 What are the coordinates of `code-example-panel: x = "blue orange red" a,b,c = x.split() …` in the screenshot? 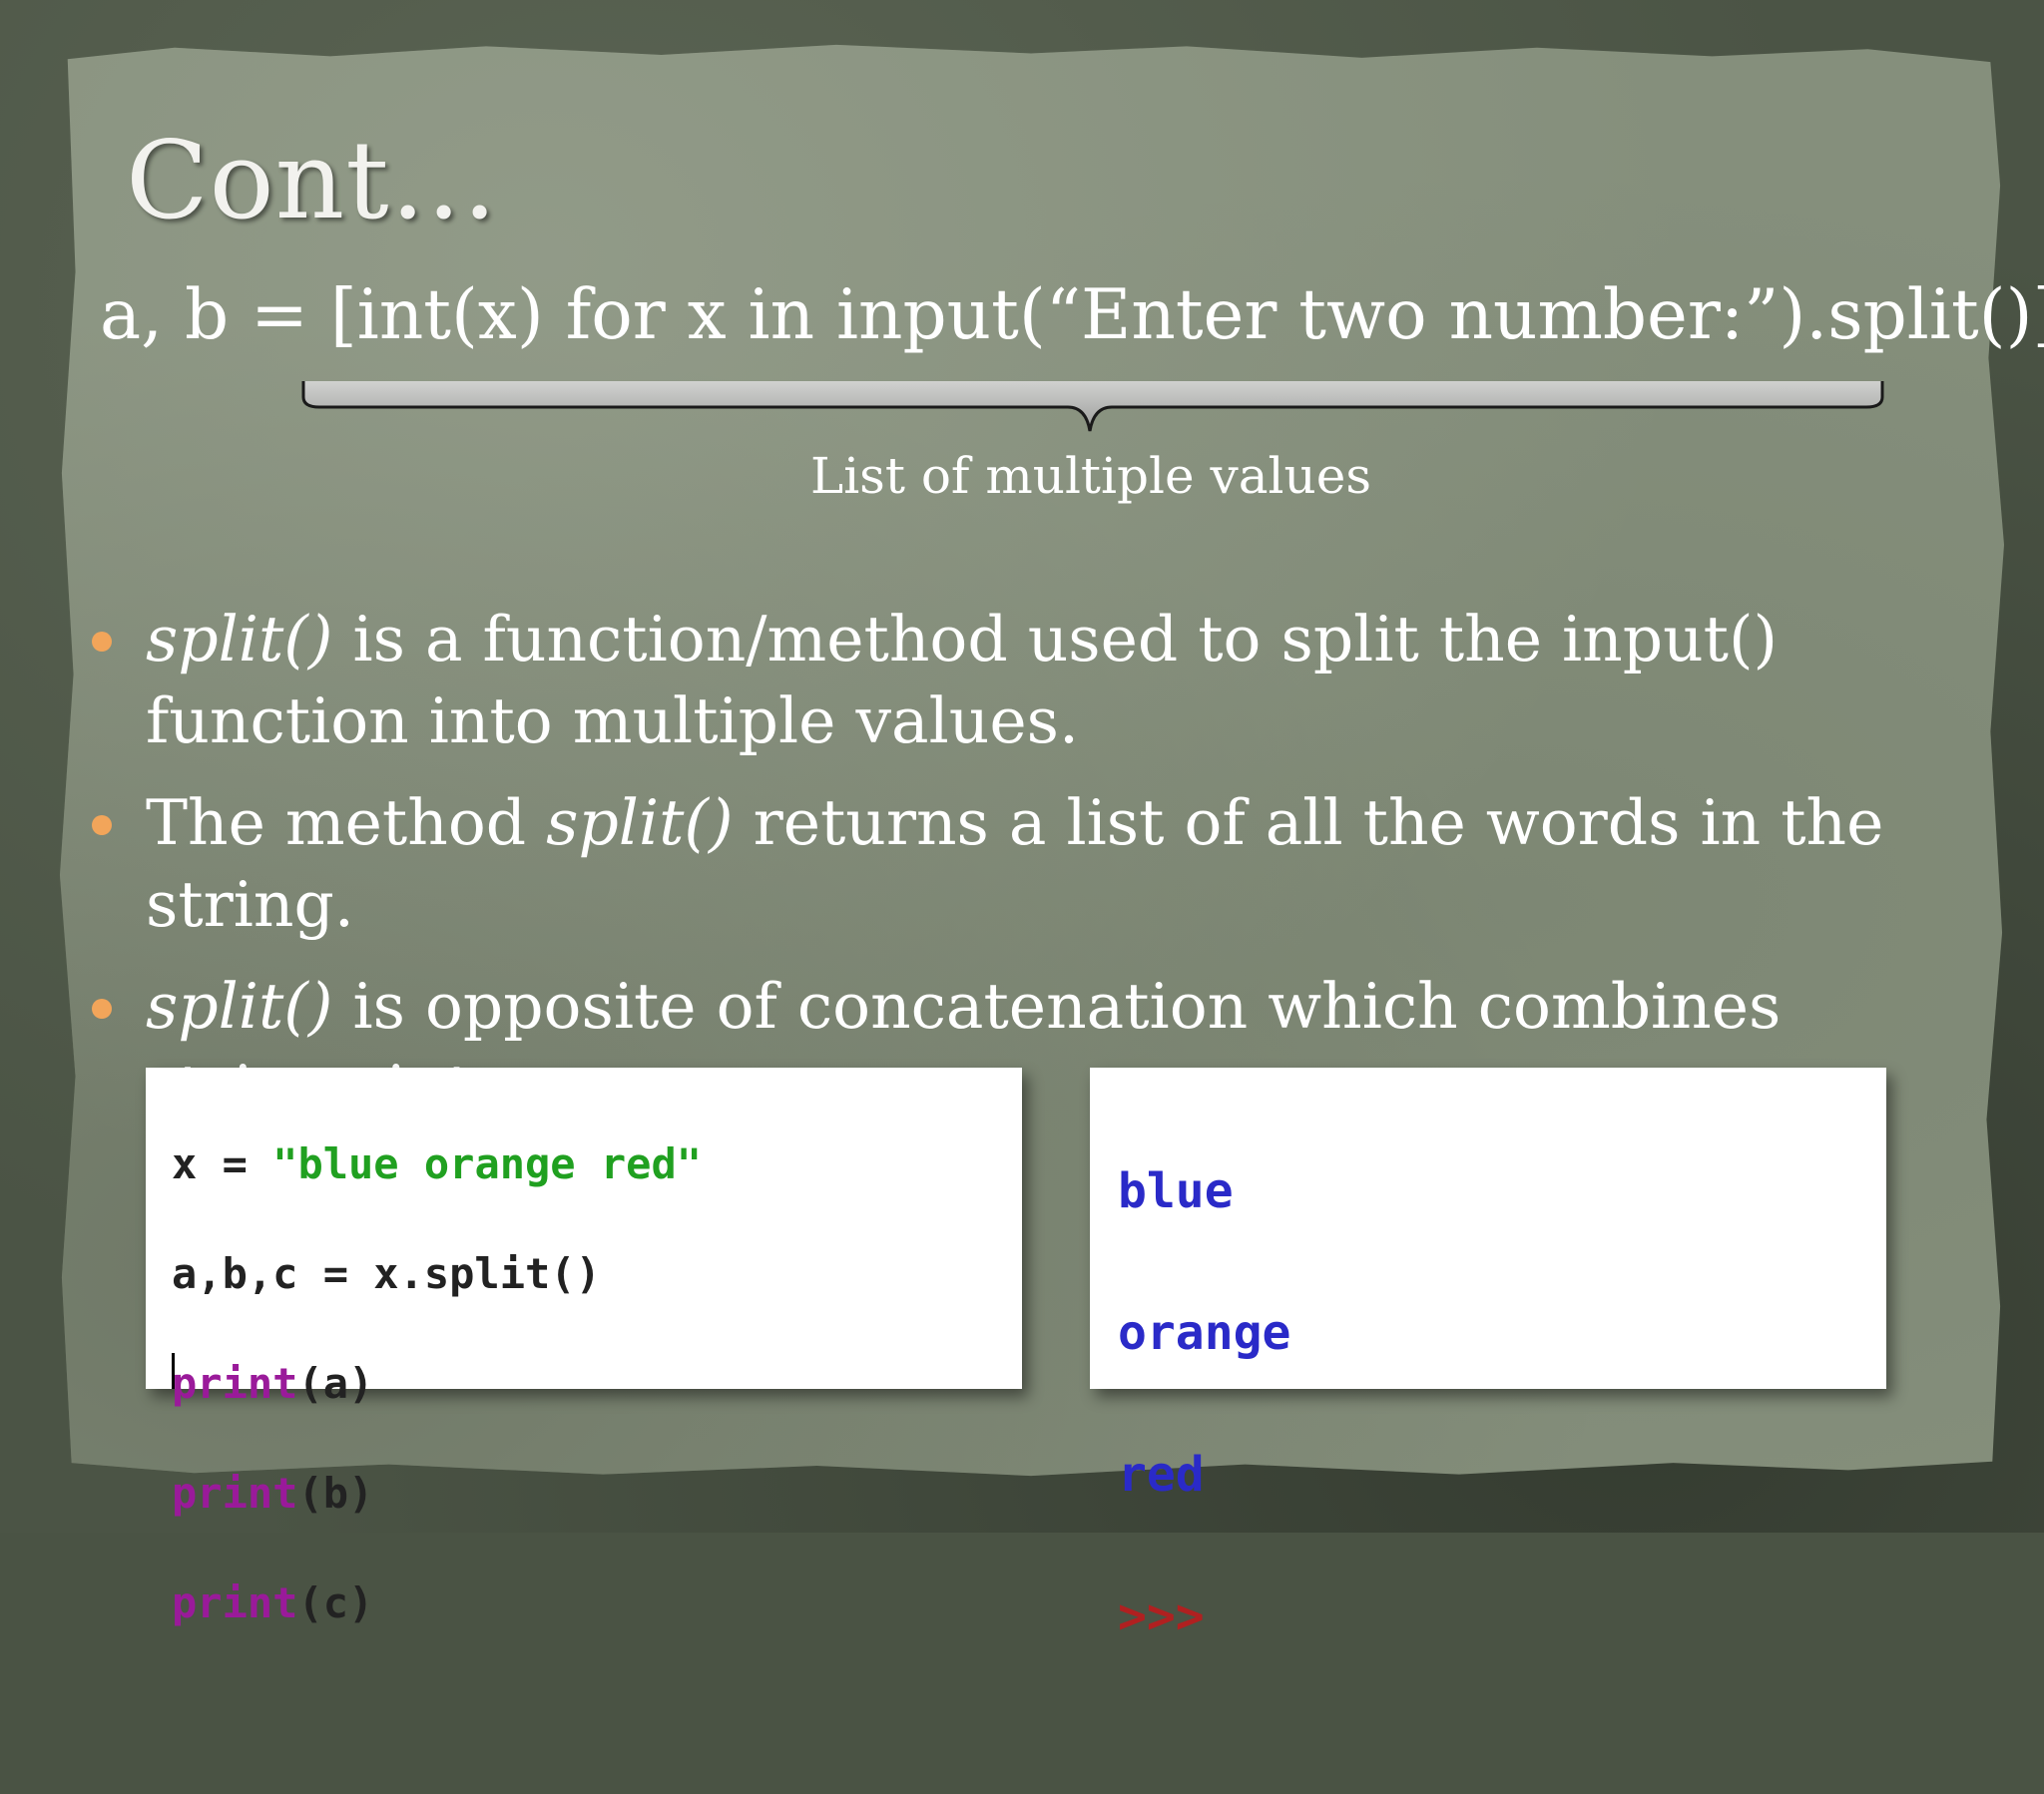 It's located at (584, 1347).